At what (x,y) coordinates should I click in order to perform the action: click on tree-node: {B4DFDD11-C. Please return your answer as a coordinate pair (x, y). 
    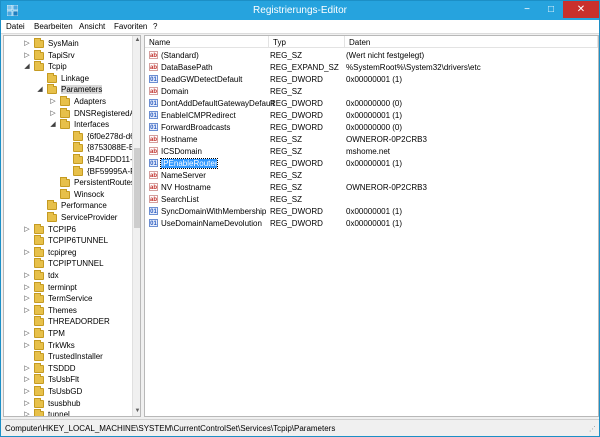
    Looking at the image, I should click on (68, 159).